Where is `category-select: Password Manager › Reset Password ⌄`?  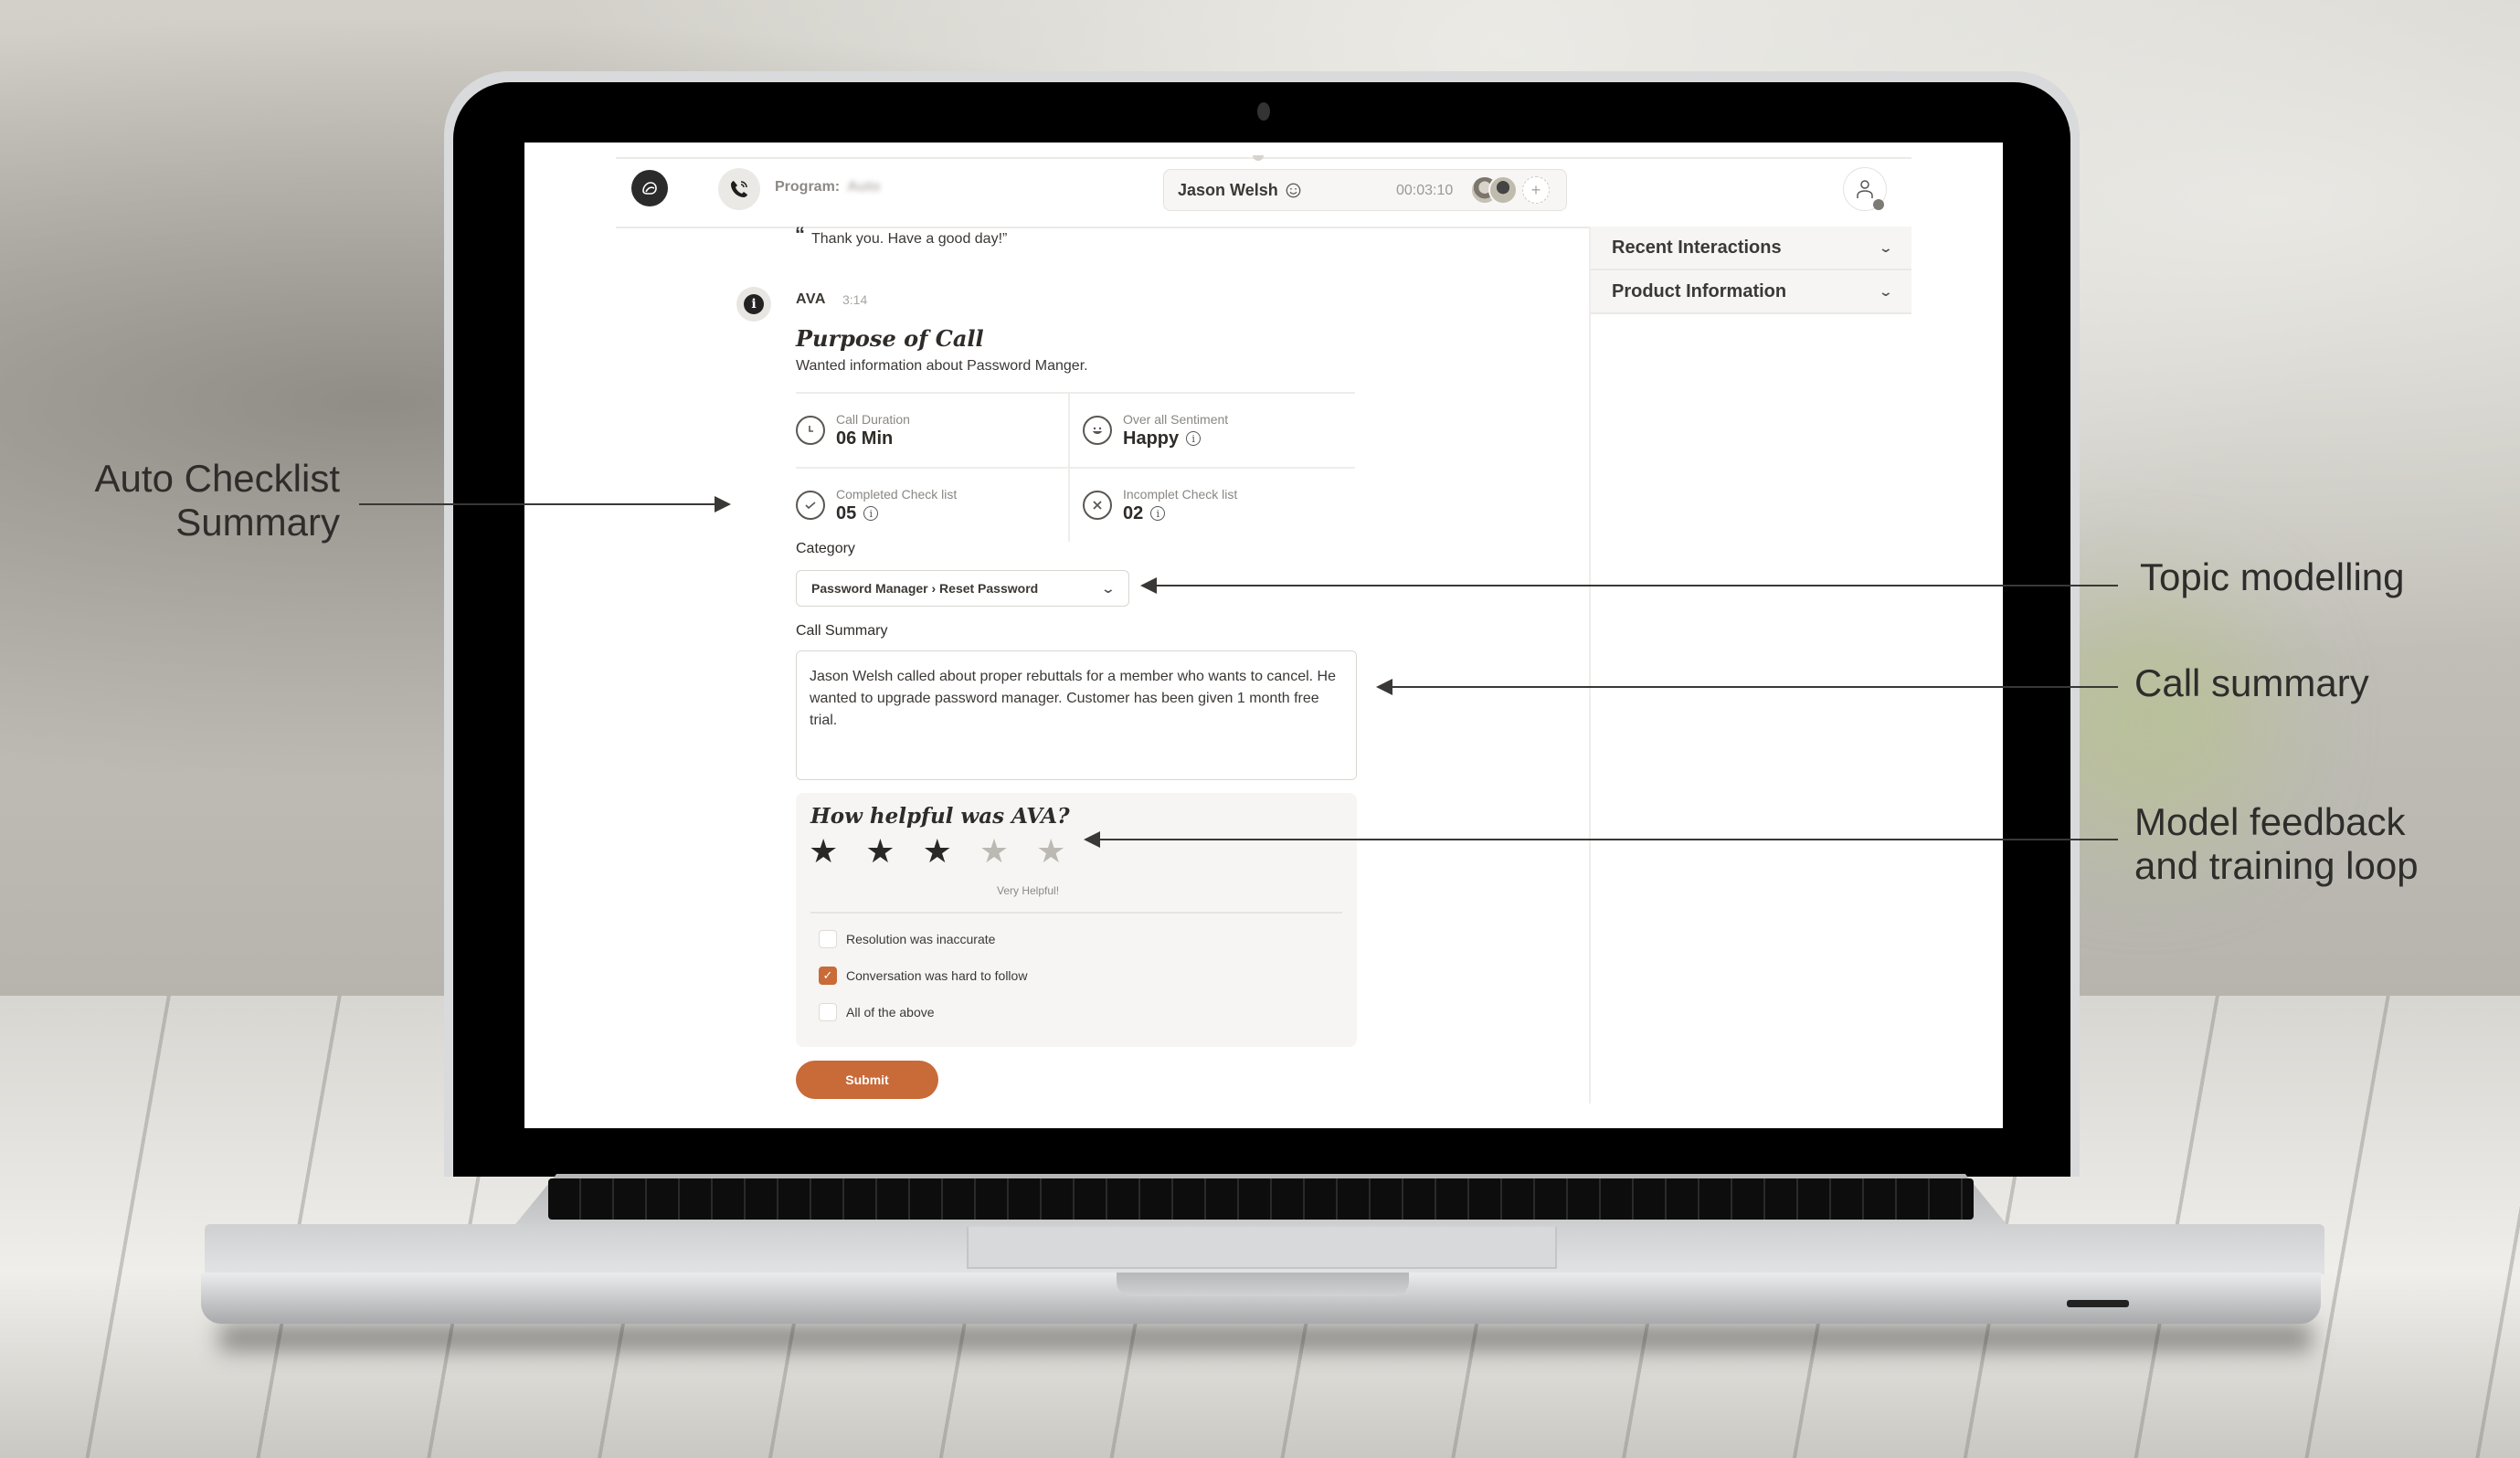
category-select: Password Manager › Reset Password ⌄ is located at coordinates (962, 588).